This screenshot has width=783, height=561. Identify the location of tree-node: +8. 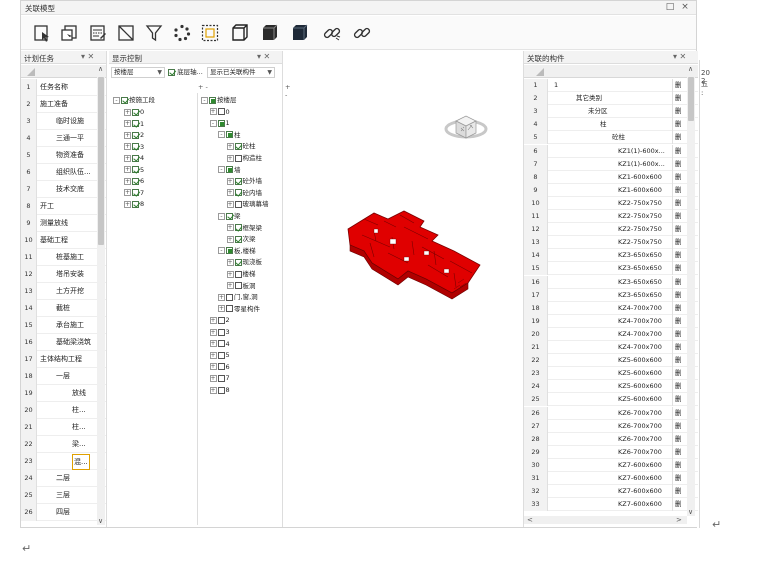
(134, 204).